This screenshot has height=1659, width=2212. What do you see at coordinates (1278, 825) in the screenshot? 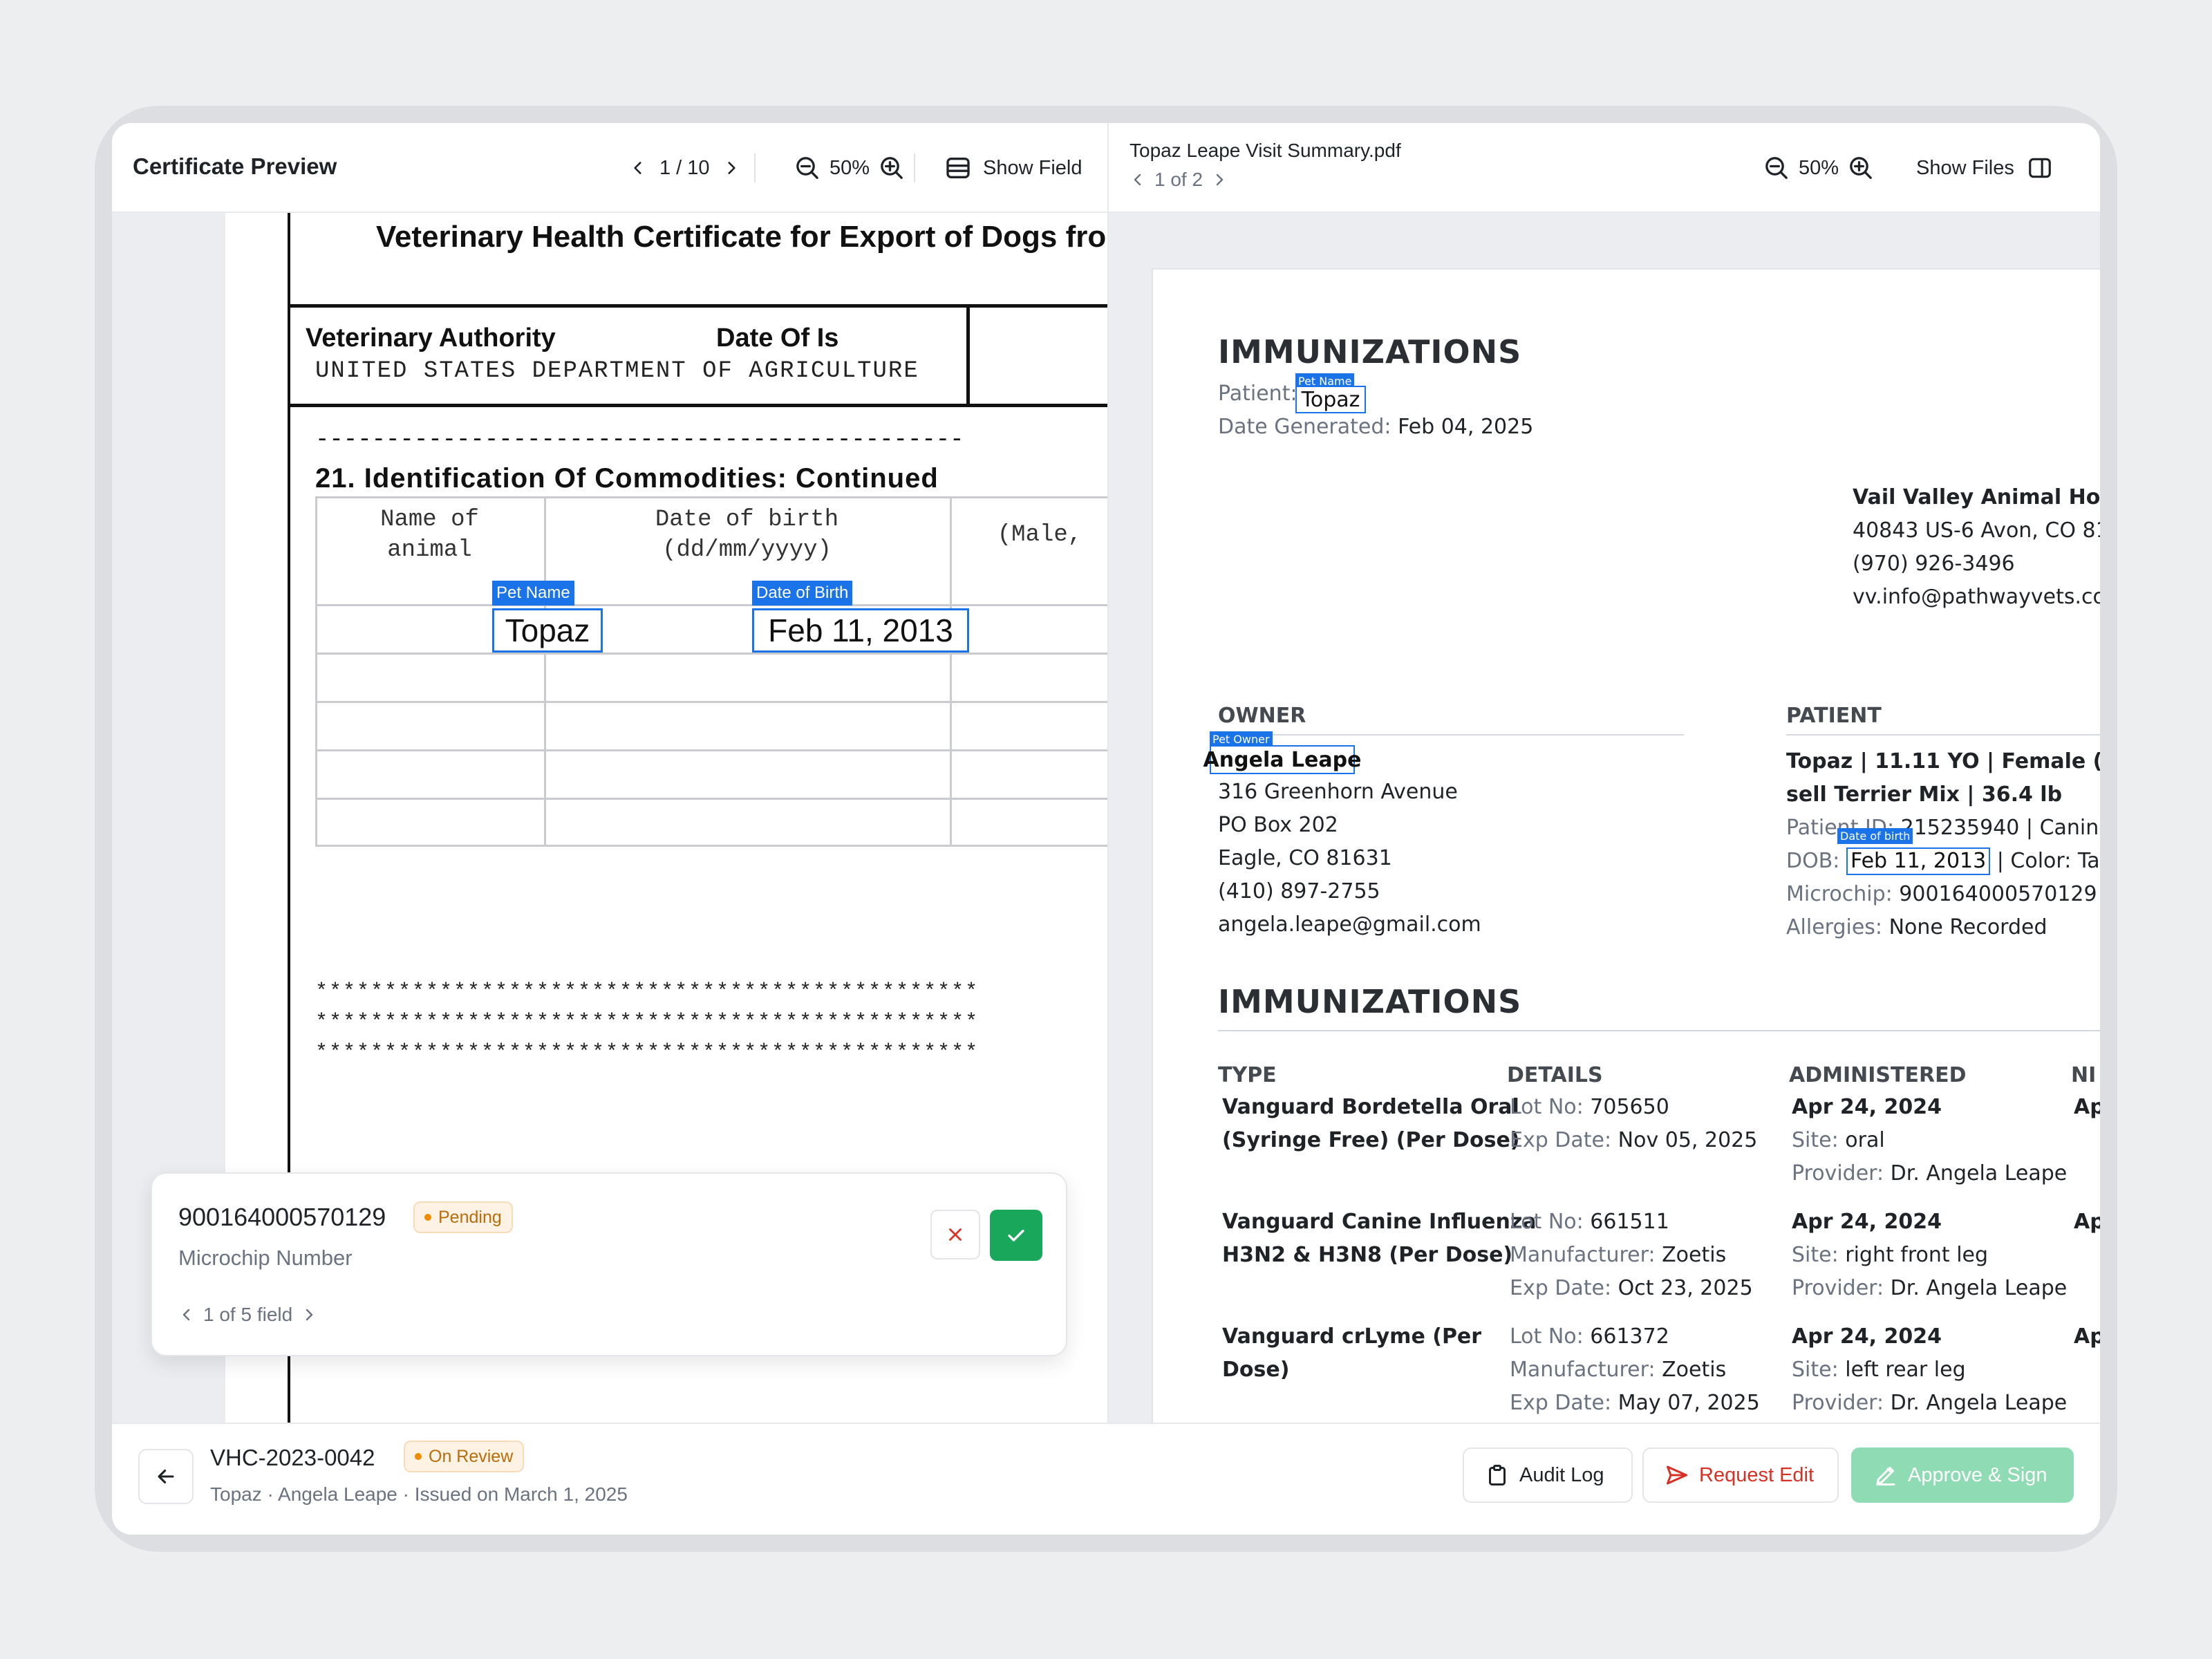
I see `owner-line: PO Box 202` at bounding box center [1278, 825].